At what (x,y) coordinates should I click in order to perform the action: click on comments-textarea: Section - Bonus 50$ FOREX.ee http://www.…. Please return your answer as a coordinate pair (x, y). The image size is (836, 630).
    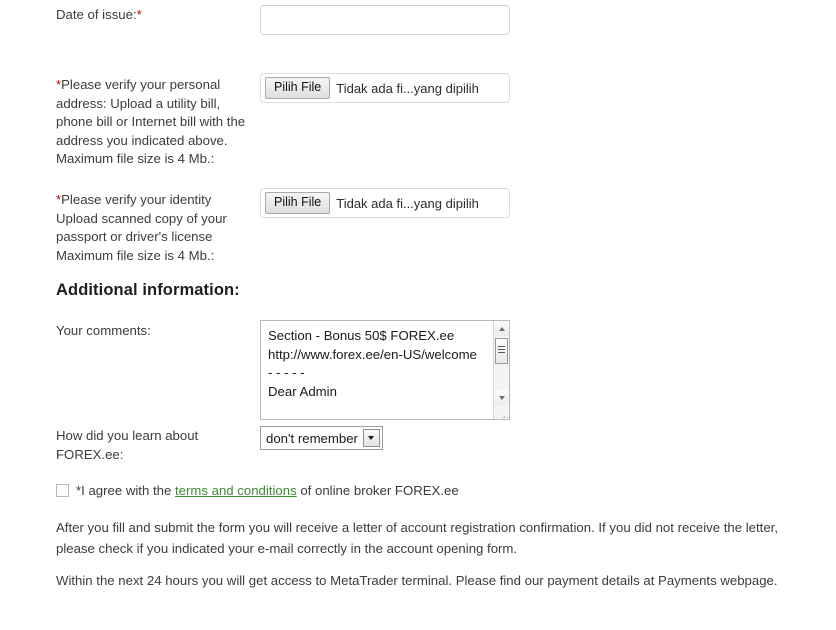
    Looking at the image, I should click on (385, 370).